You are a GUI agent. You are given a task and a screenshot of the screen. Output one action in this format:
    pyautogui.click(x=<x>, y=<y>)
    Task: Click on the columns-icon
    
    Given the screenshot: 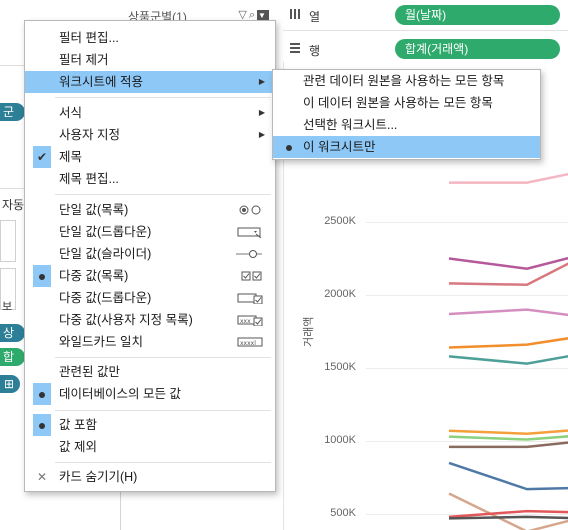 What is the action you would take?
    pyautogui.click(x=295, y=15)
    